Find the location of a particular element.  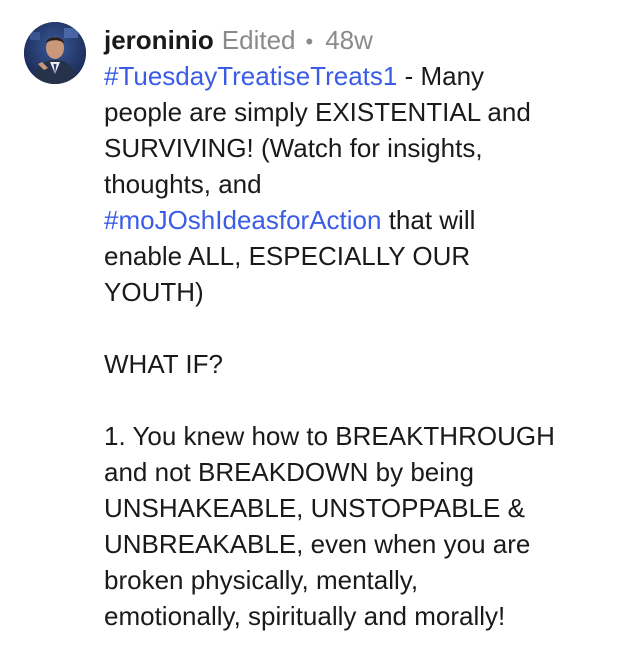

text-line: YOUTH) is located at coordinates (154, 292).